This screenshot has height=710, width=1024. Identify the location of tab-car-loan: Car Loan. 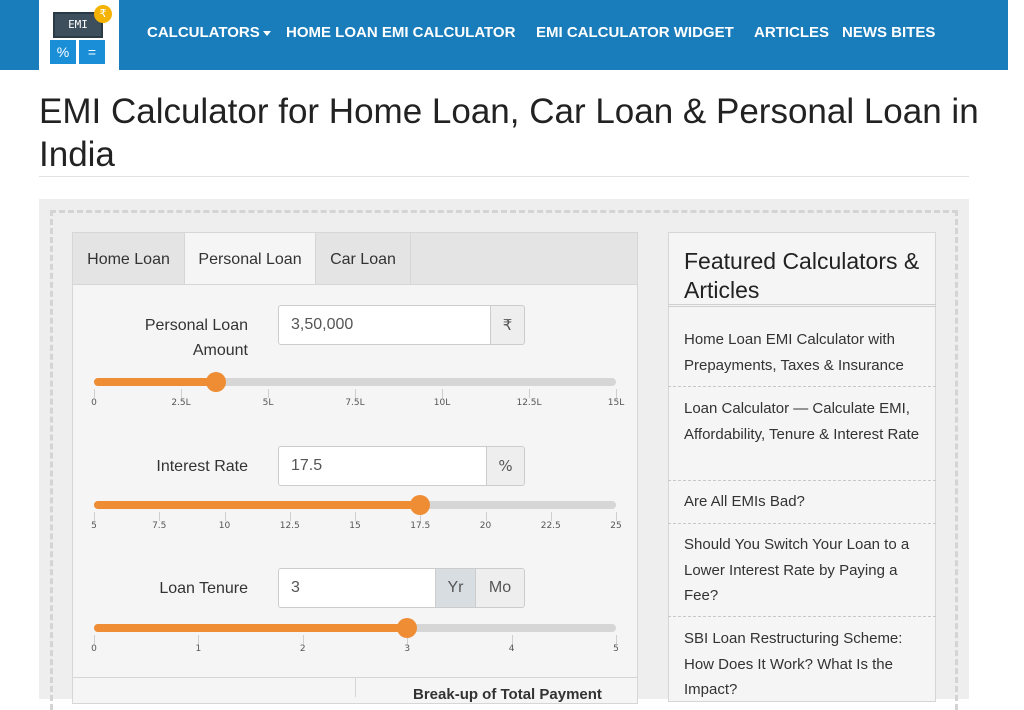
(363, 259).